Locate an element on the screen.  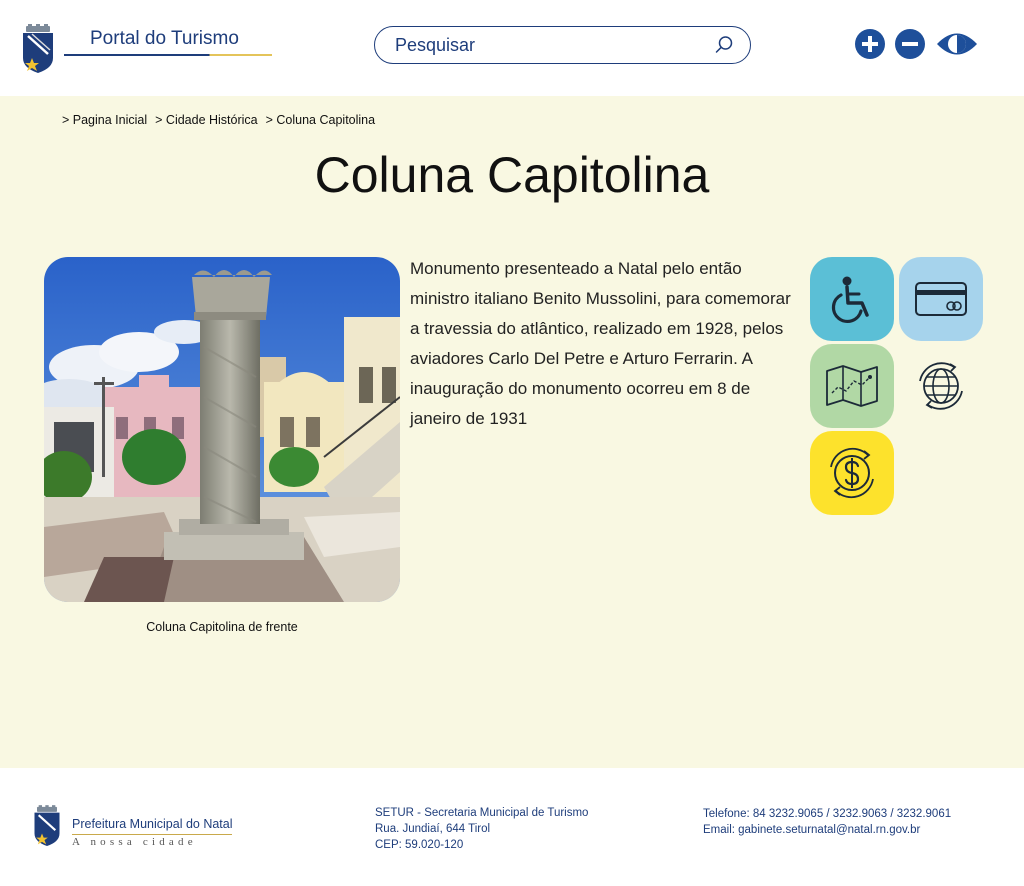
map-feature-tile is located at coordinates (852, 386).